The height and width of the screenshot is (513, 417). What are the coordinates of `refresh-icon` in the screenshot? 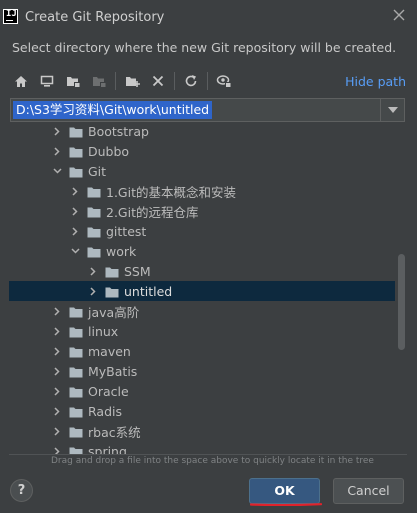 It's located at (191, 81).